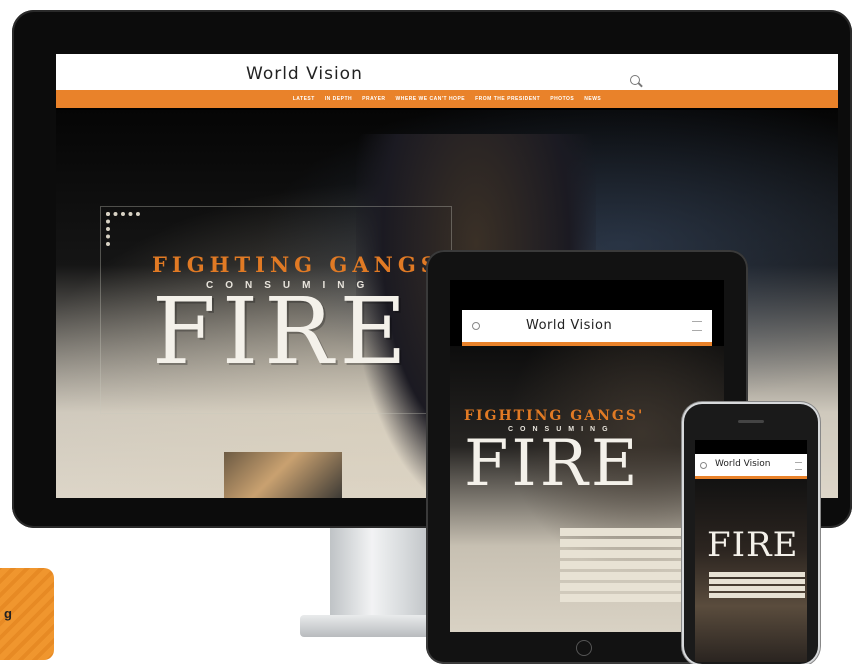 The image size is (856, 664). What do you see at coordinates (507, 99) in the screenshot?
I see `nav-item-president: FROM THE PRESIDENT` at bounding box center [507, 99].